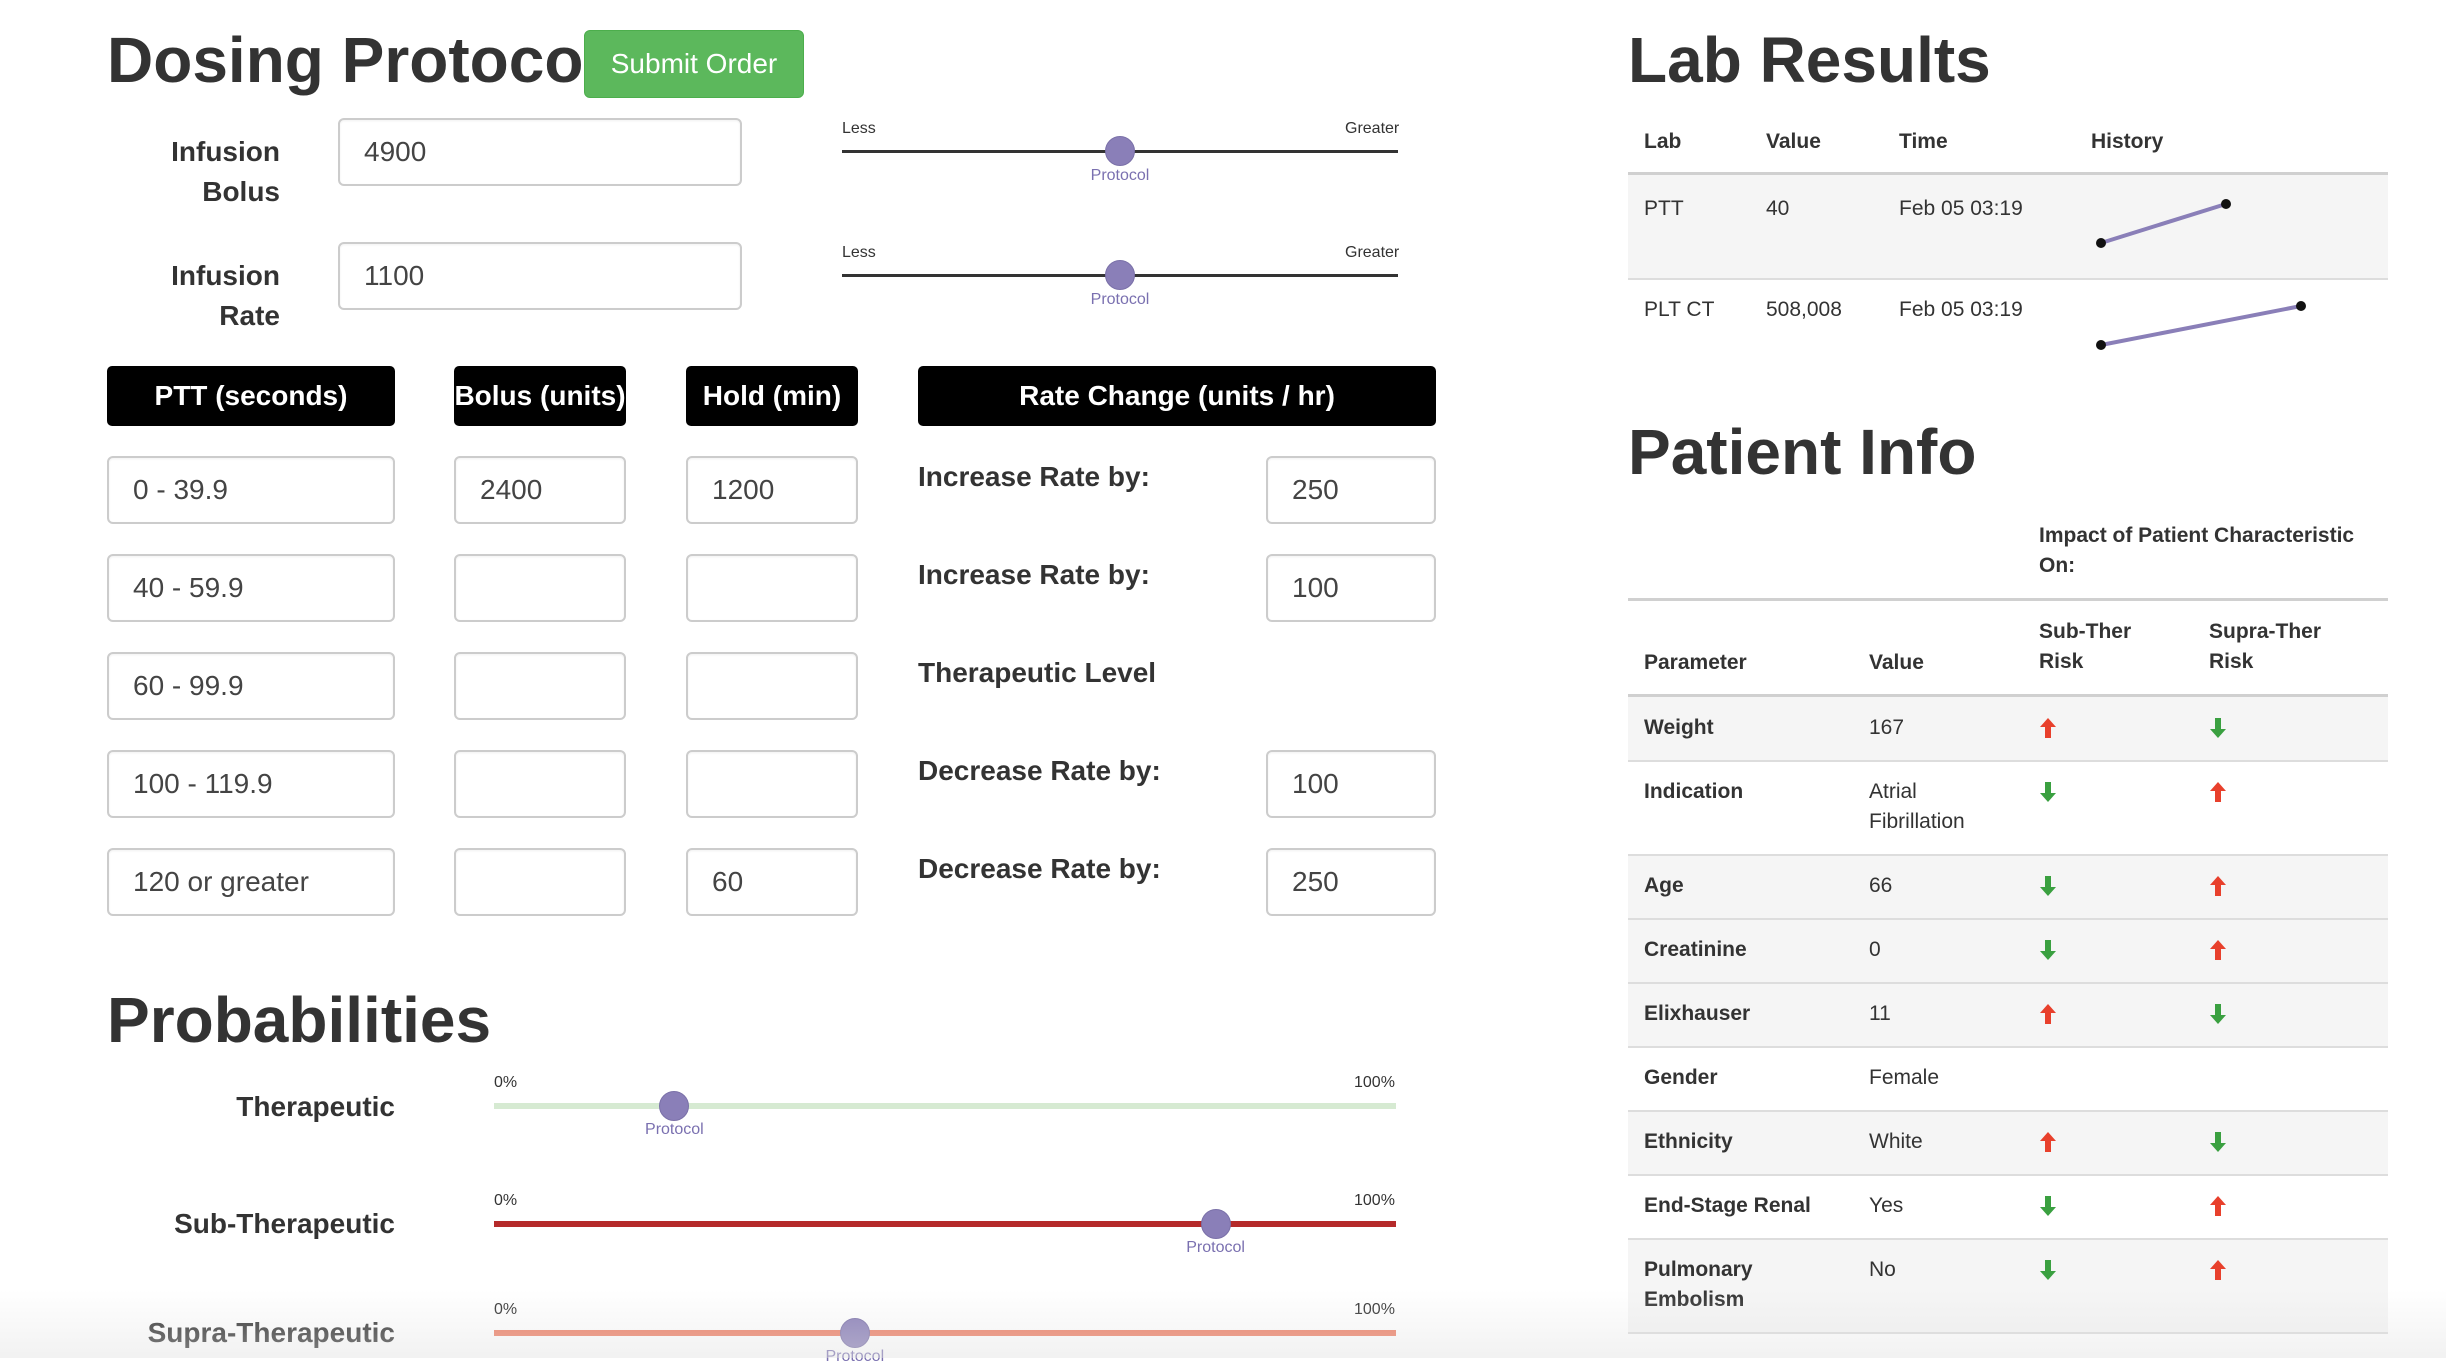 This screenshot has height=1366, width=2446. What do you see at coordinates (772, 396) in the screenshot?
I see `hold-header: Hold (min)` at bounding box center [772, 396].